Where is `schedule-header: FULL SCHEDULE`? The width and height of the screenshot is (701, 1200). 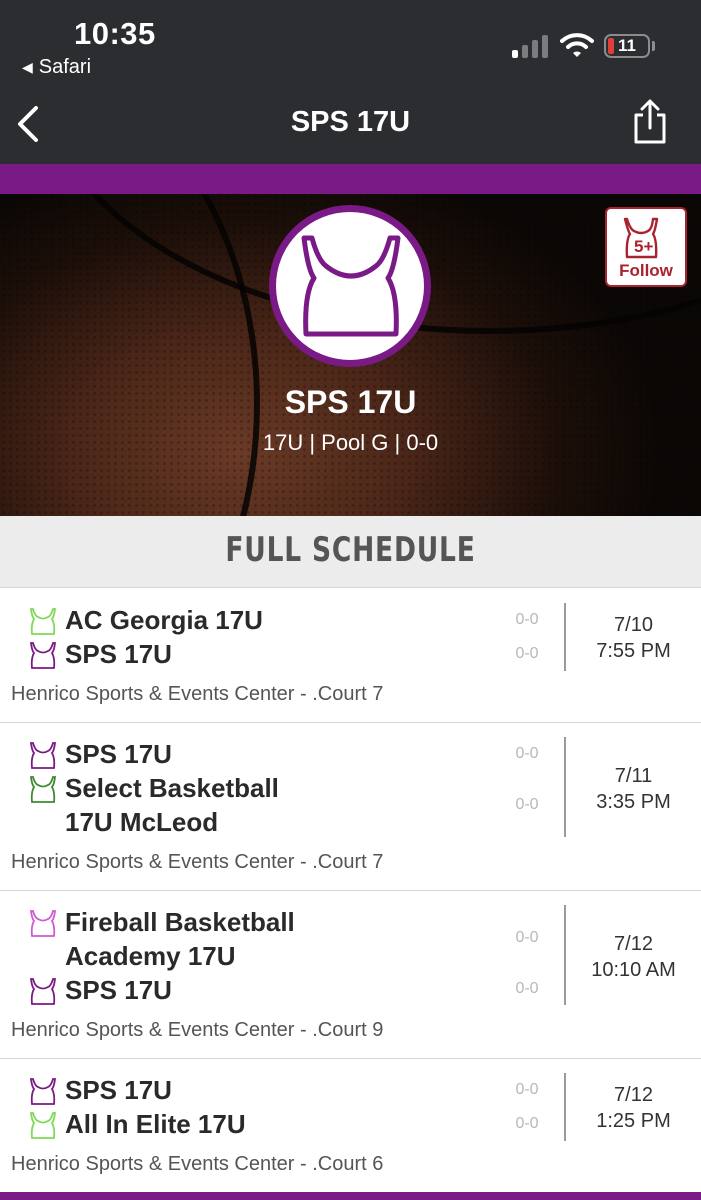 schedule-header: FULL SCHEDULE is located at coordinates (350, 552).